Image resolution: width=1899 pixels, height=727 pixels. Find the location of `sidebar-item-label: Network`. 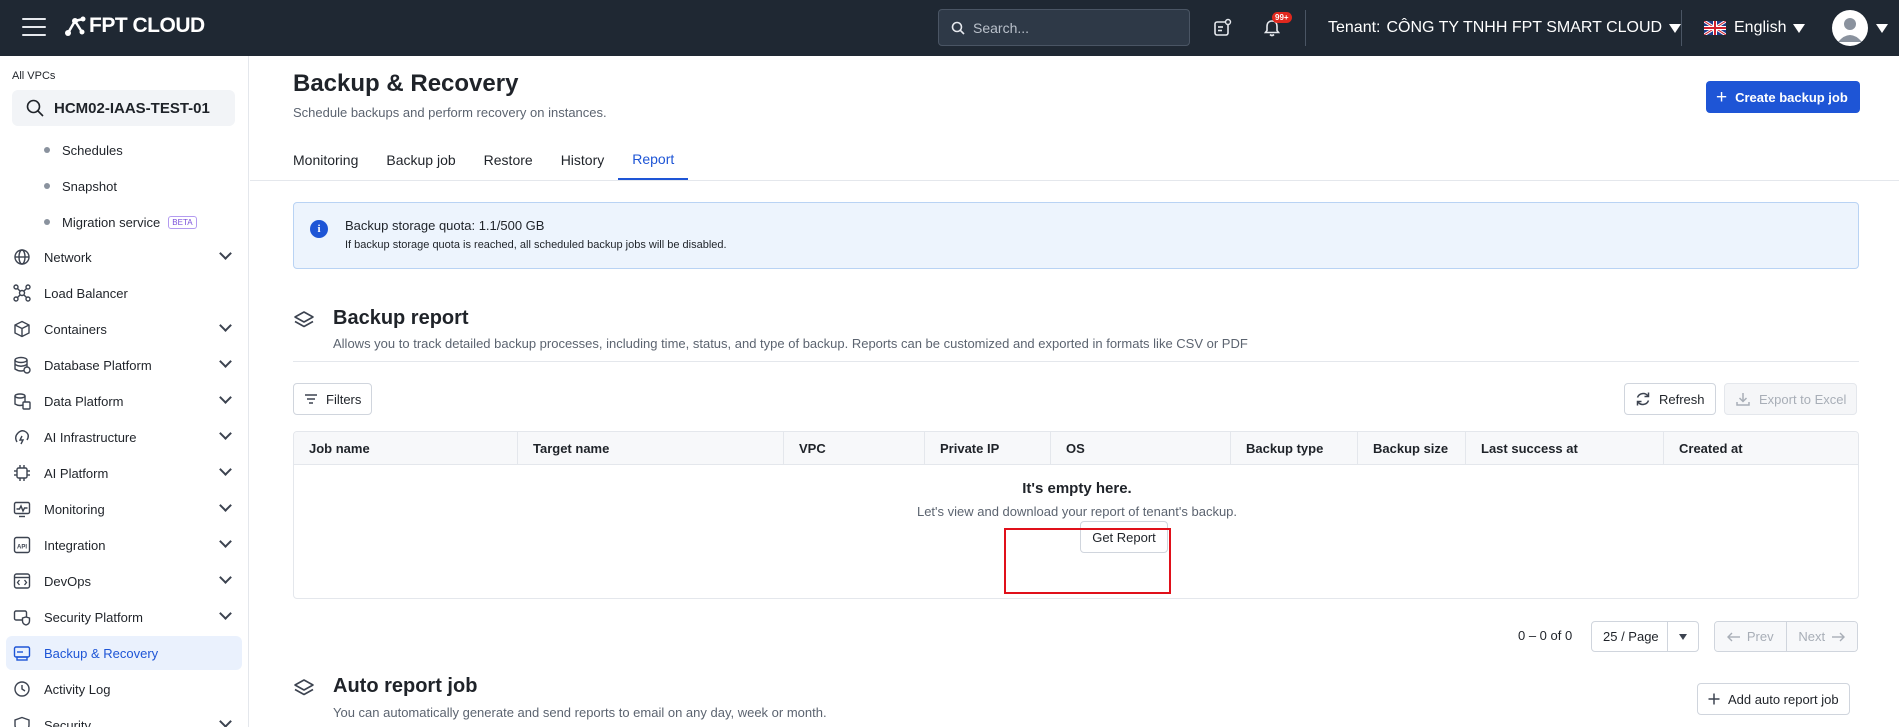

sidebar-item-label: Network is located at coordinates (68, 257).